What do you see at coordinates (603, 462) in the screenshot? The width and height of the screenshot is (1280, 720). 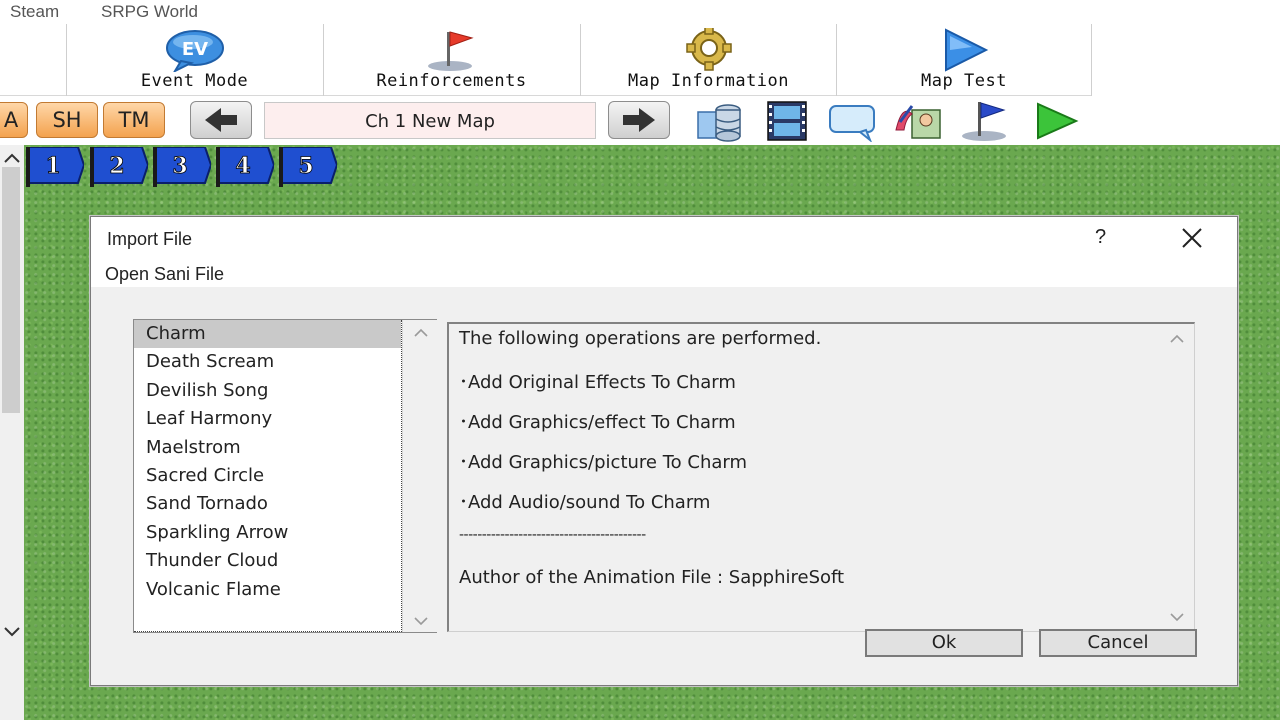 I see `description-line: ･Add Graphics/picture To Charm` at bounding box center [603, 462].